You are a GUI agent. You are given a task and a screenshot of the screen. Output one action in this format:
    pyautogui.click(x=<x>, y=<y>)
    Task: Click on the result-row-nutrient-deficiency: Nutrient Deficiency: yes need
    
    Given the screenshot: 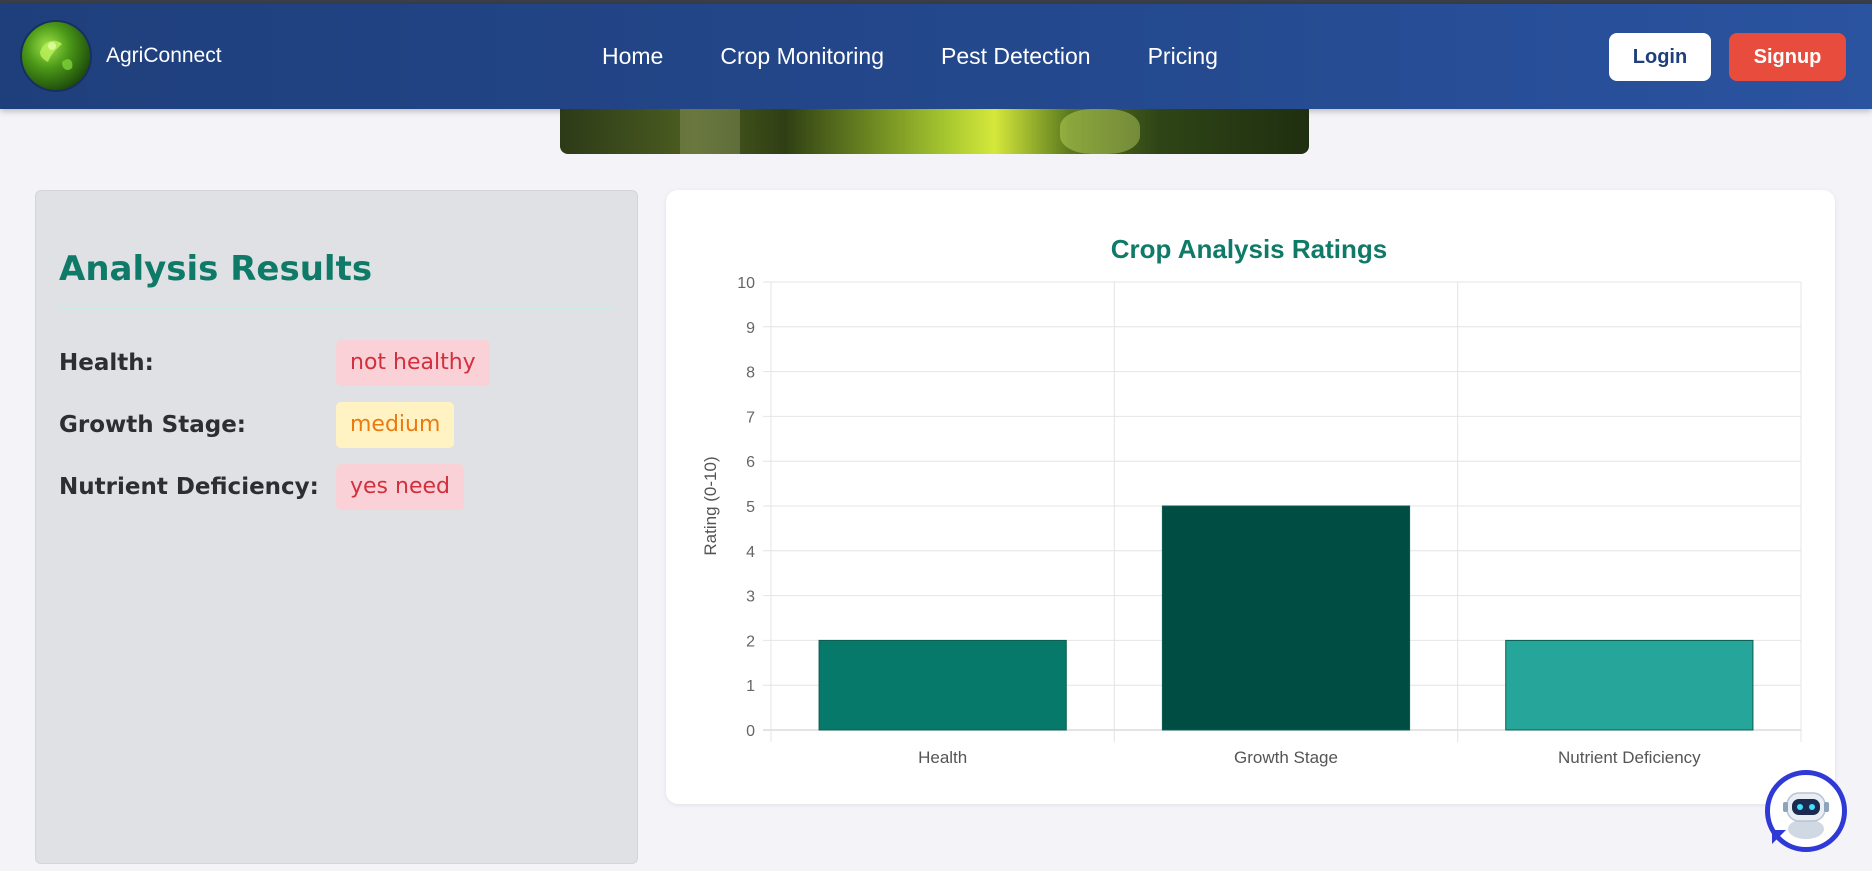 What is the action you would take?
    pyautogui.click(x=339, y=487)
    